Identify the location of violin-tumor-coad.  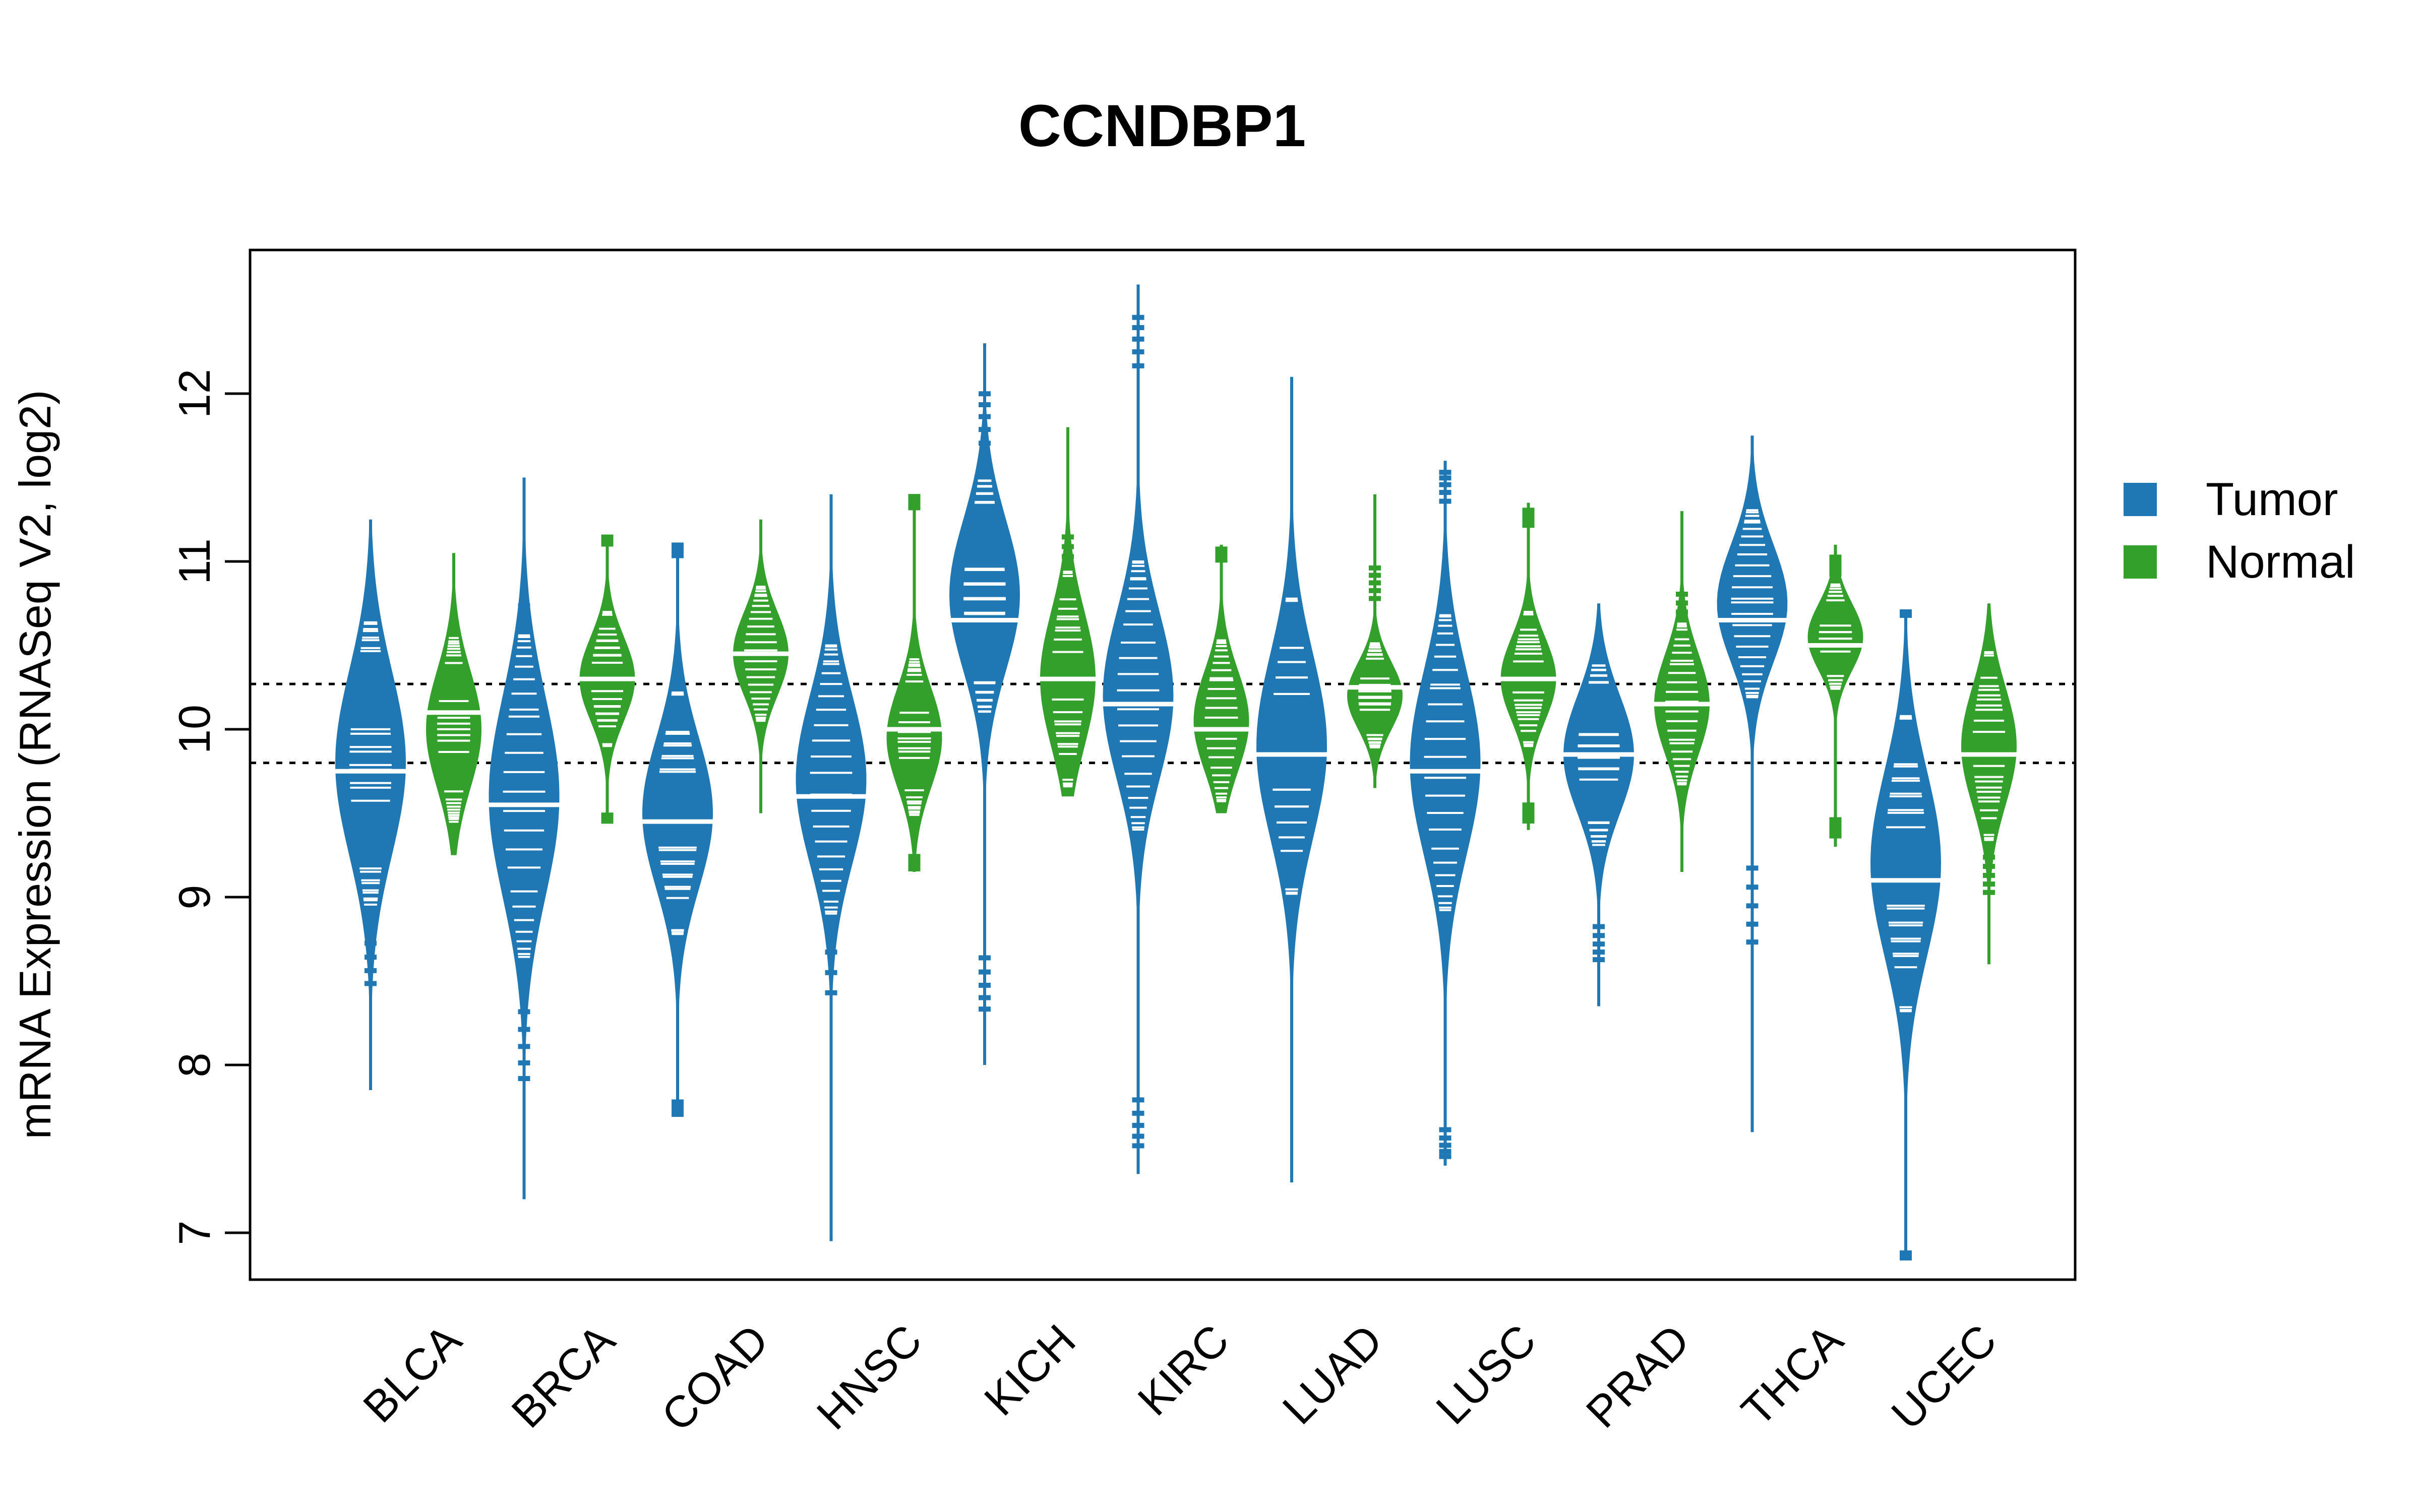
(677, 830).